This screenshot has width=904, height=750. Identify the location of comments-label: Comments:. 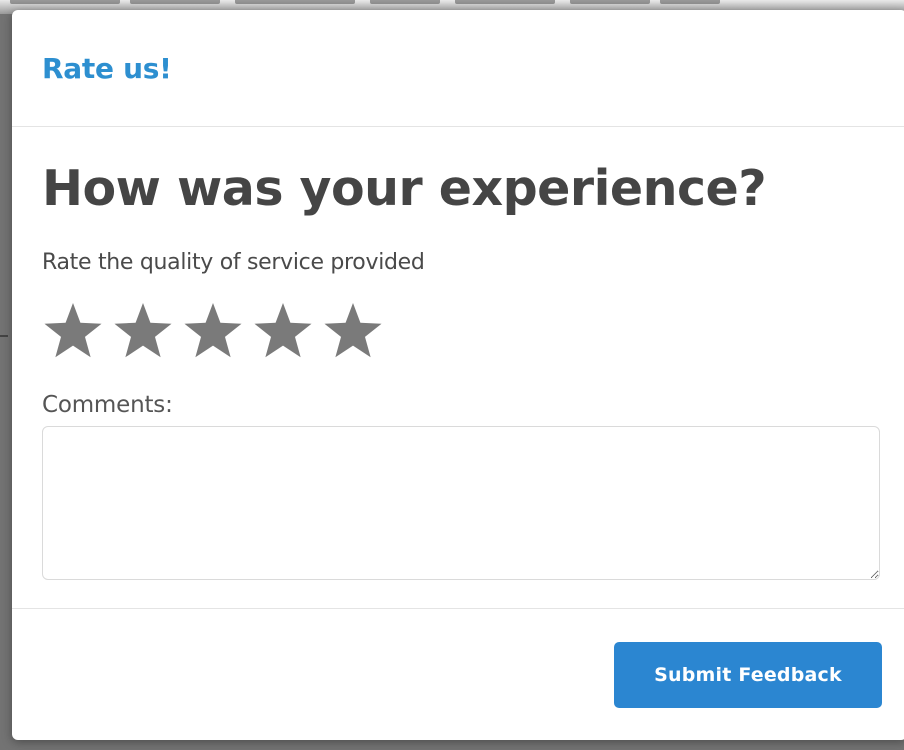
(107, 405).